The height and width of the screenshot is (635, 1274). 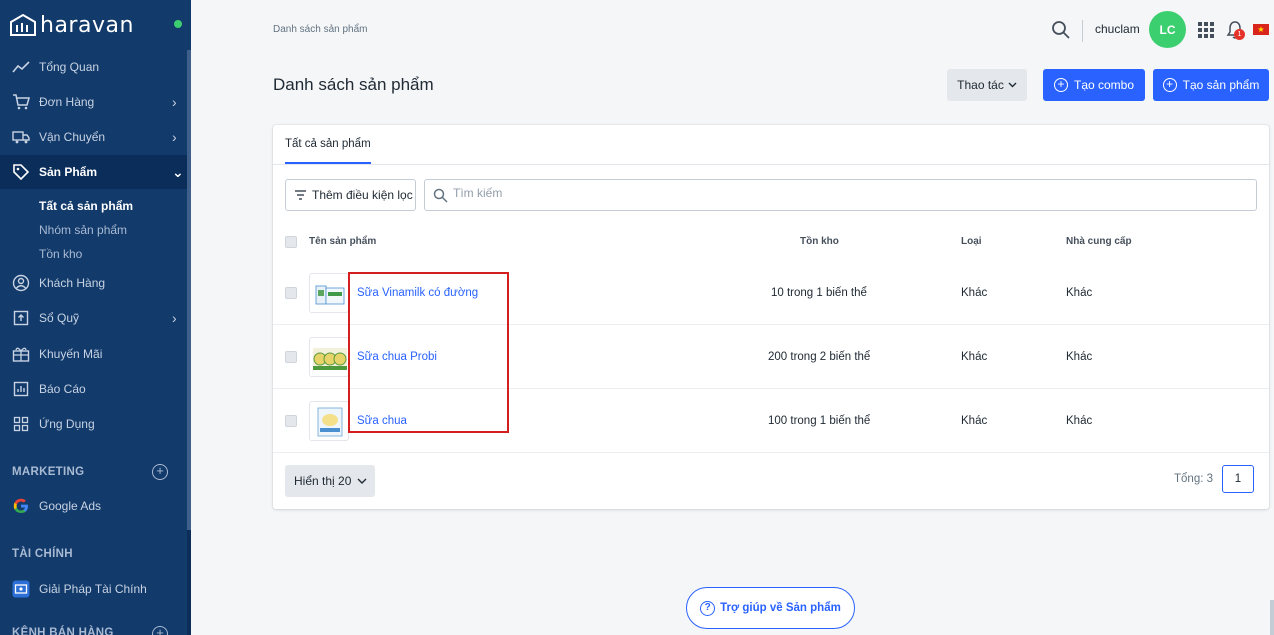 I want to click on truck-icon, so click(x=21, y=137).